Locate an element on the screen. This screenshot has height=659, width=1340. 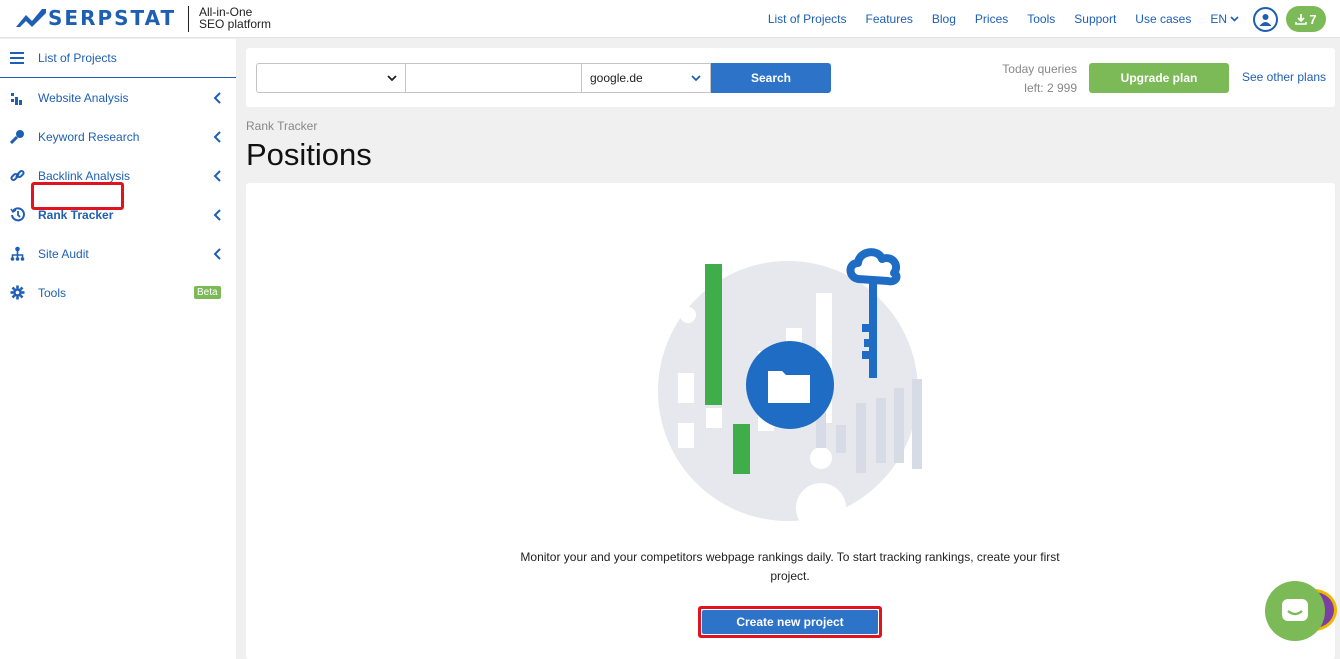
logo-mark-icon is located at coordinates (31, 18).